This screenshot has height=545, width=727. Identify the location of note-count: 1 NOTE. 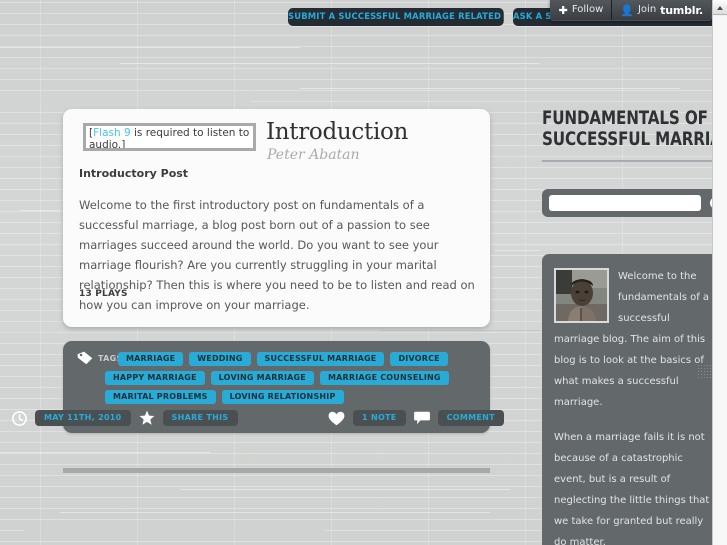
(379, 418).